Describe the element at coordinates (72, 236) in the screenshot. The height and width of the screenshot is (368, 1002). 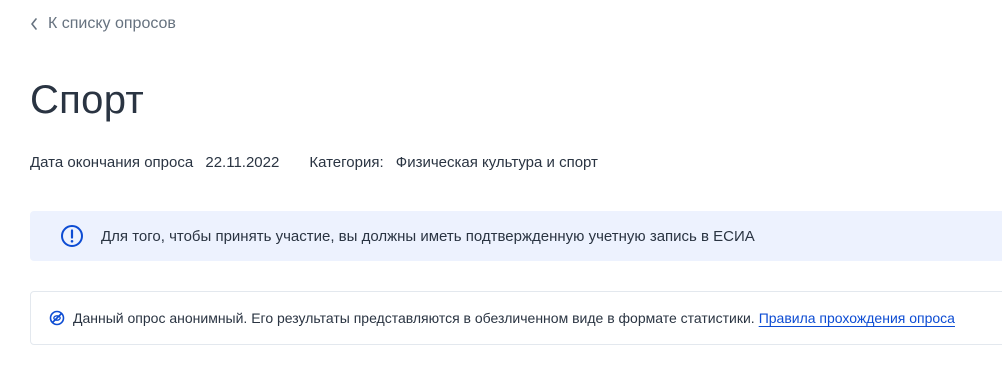
I see `exclamation-circle-icon` at that location.